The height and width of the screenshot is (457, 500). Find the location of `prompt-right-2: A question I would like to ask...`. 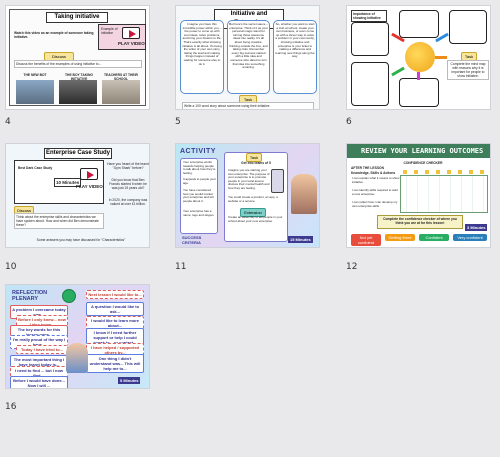

prompt-right-2: A question I would like to ask... is located at coordinates (115, 309).